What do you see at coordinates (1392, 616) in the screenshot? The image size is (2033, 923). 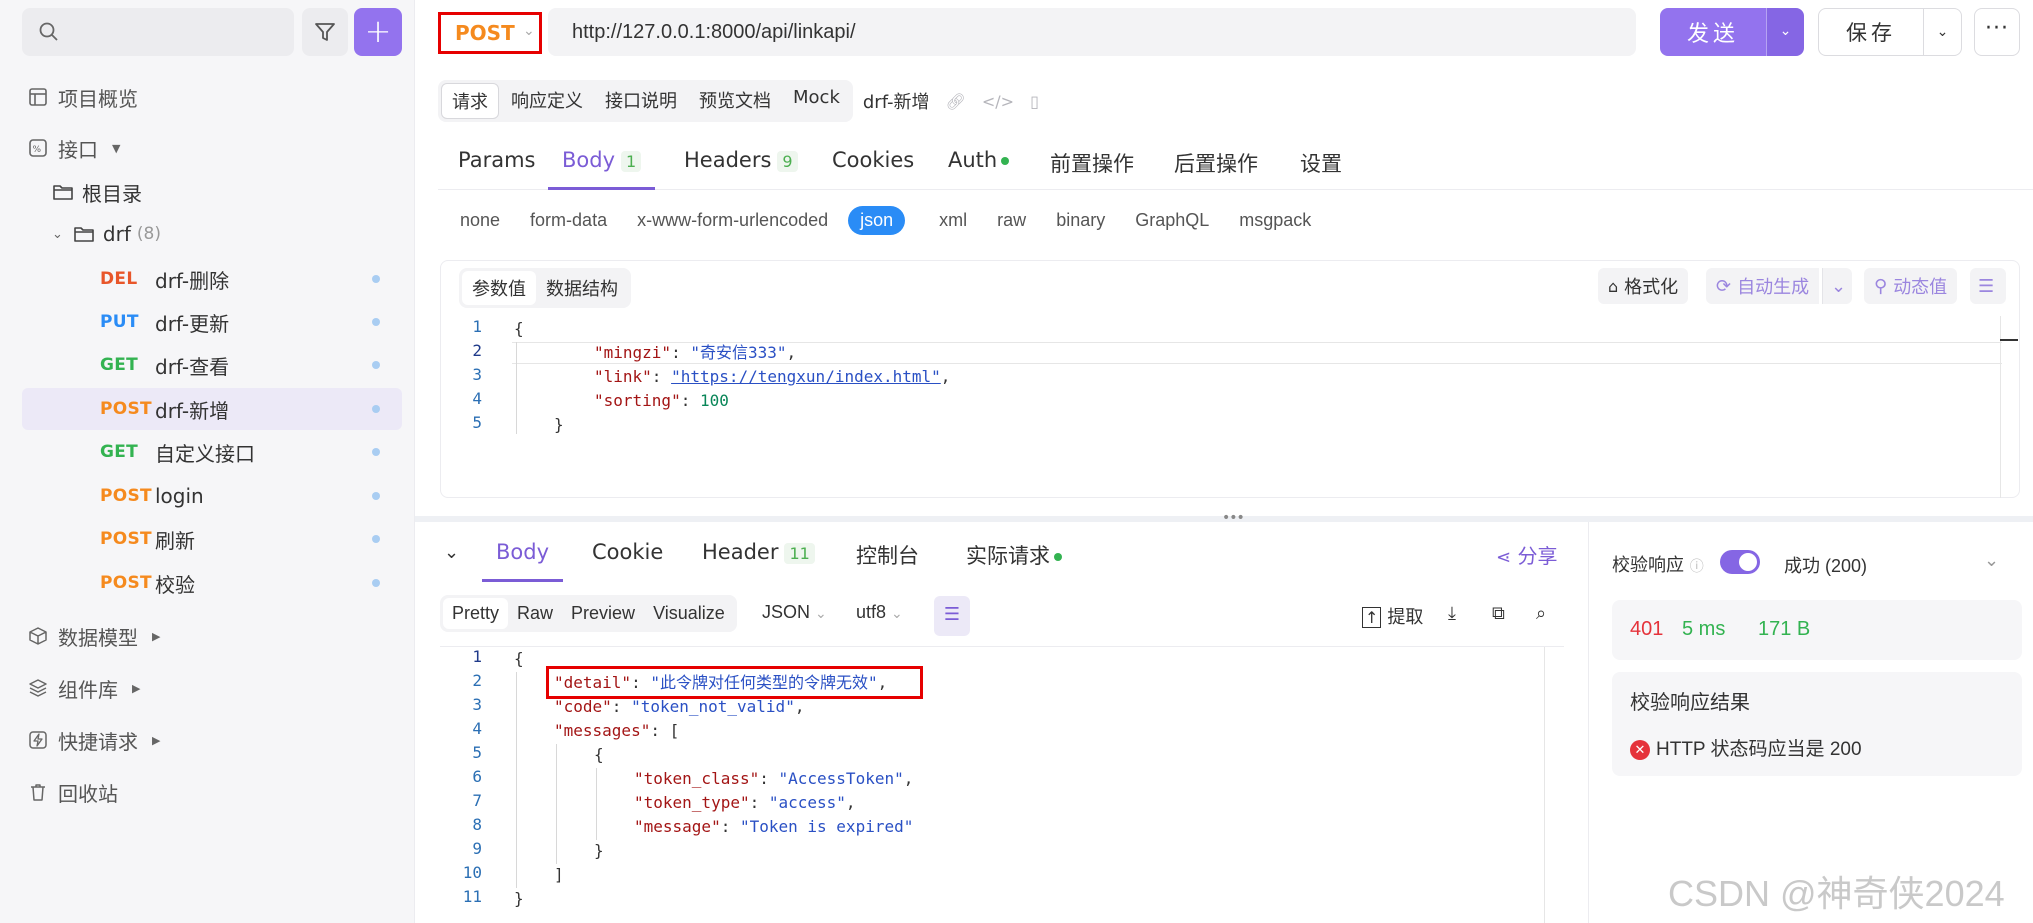 I see `extract-button: ↑ 提取` at bounding box center [1392, 616].